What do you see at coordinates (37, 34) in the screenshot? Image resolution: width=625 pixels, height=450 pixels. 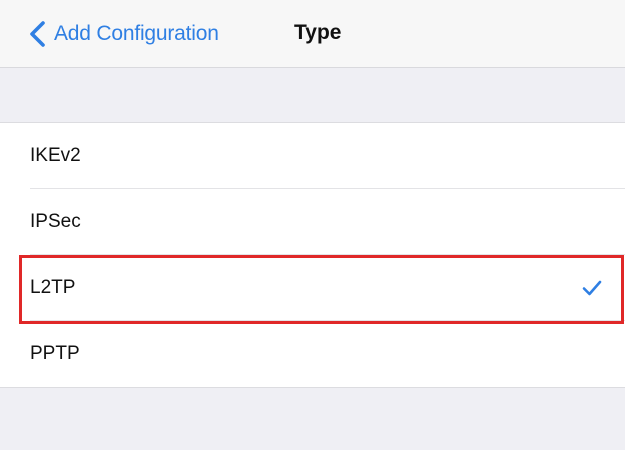 I see `chevron-left-icon` at bounding box center [37, 34].